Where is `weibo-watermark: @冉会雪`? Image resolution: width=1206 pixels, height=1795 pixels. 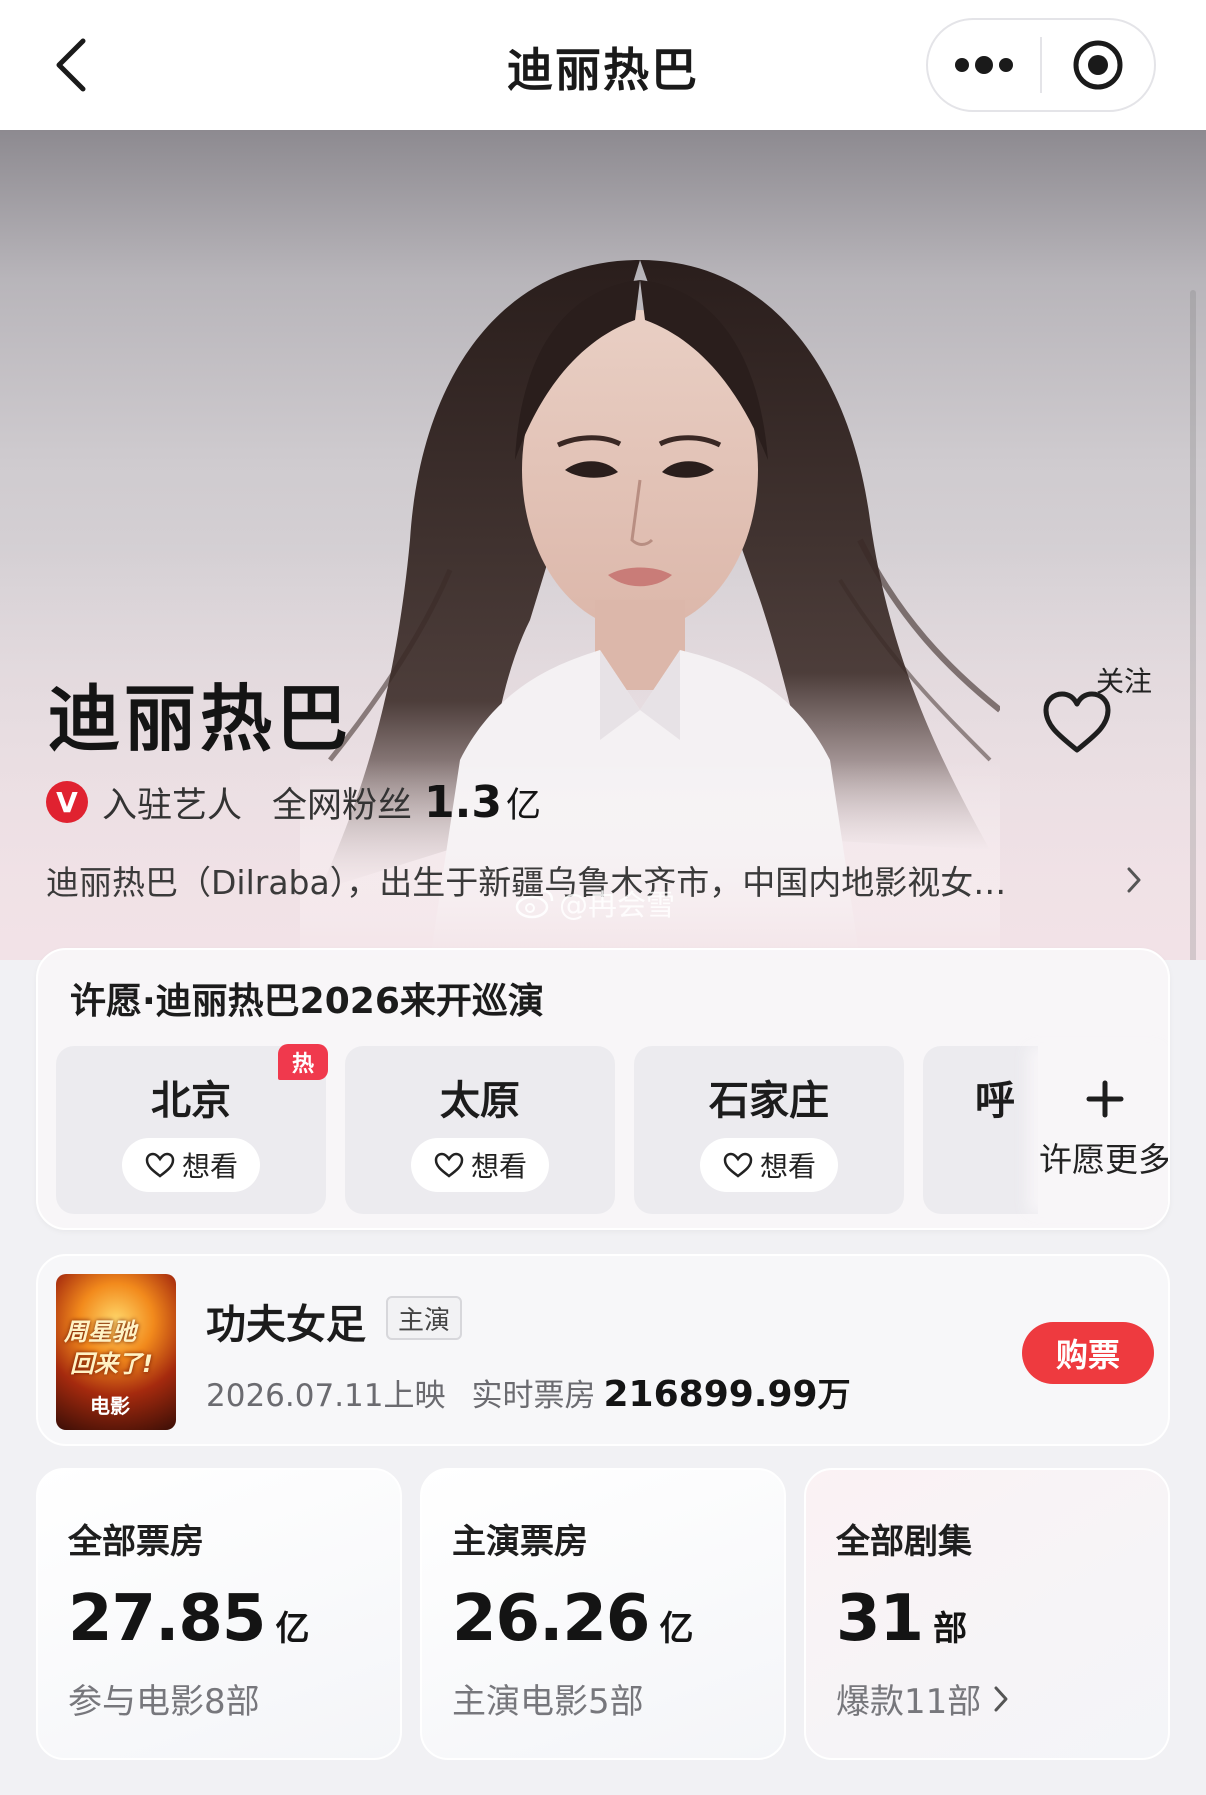 weibo-watermark: @冉会雪 is located at coordinates (595, 903).